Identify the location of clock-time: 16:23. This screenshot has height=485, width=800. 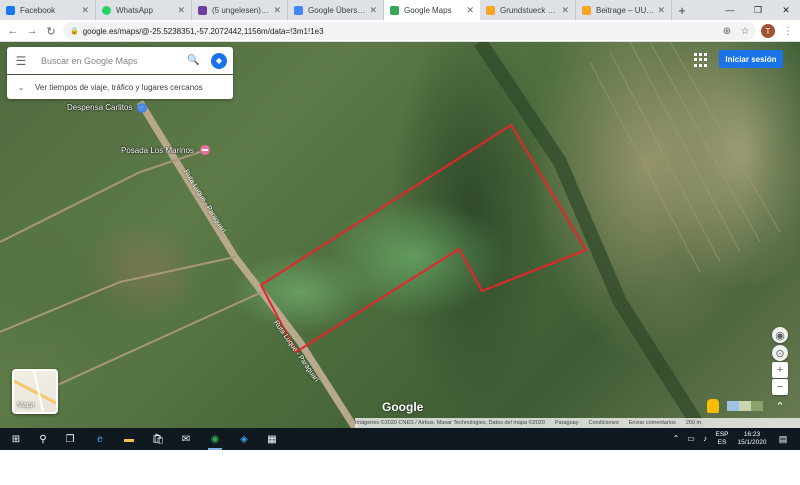
(752, 435).